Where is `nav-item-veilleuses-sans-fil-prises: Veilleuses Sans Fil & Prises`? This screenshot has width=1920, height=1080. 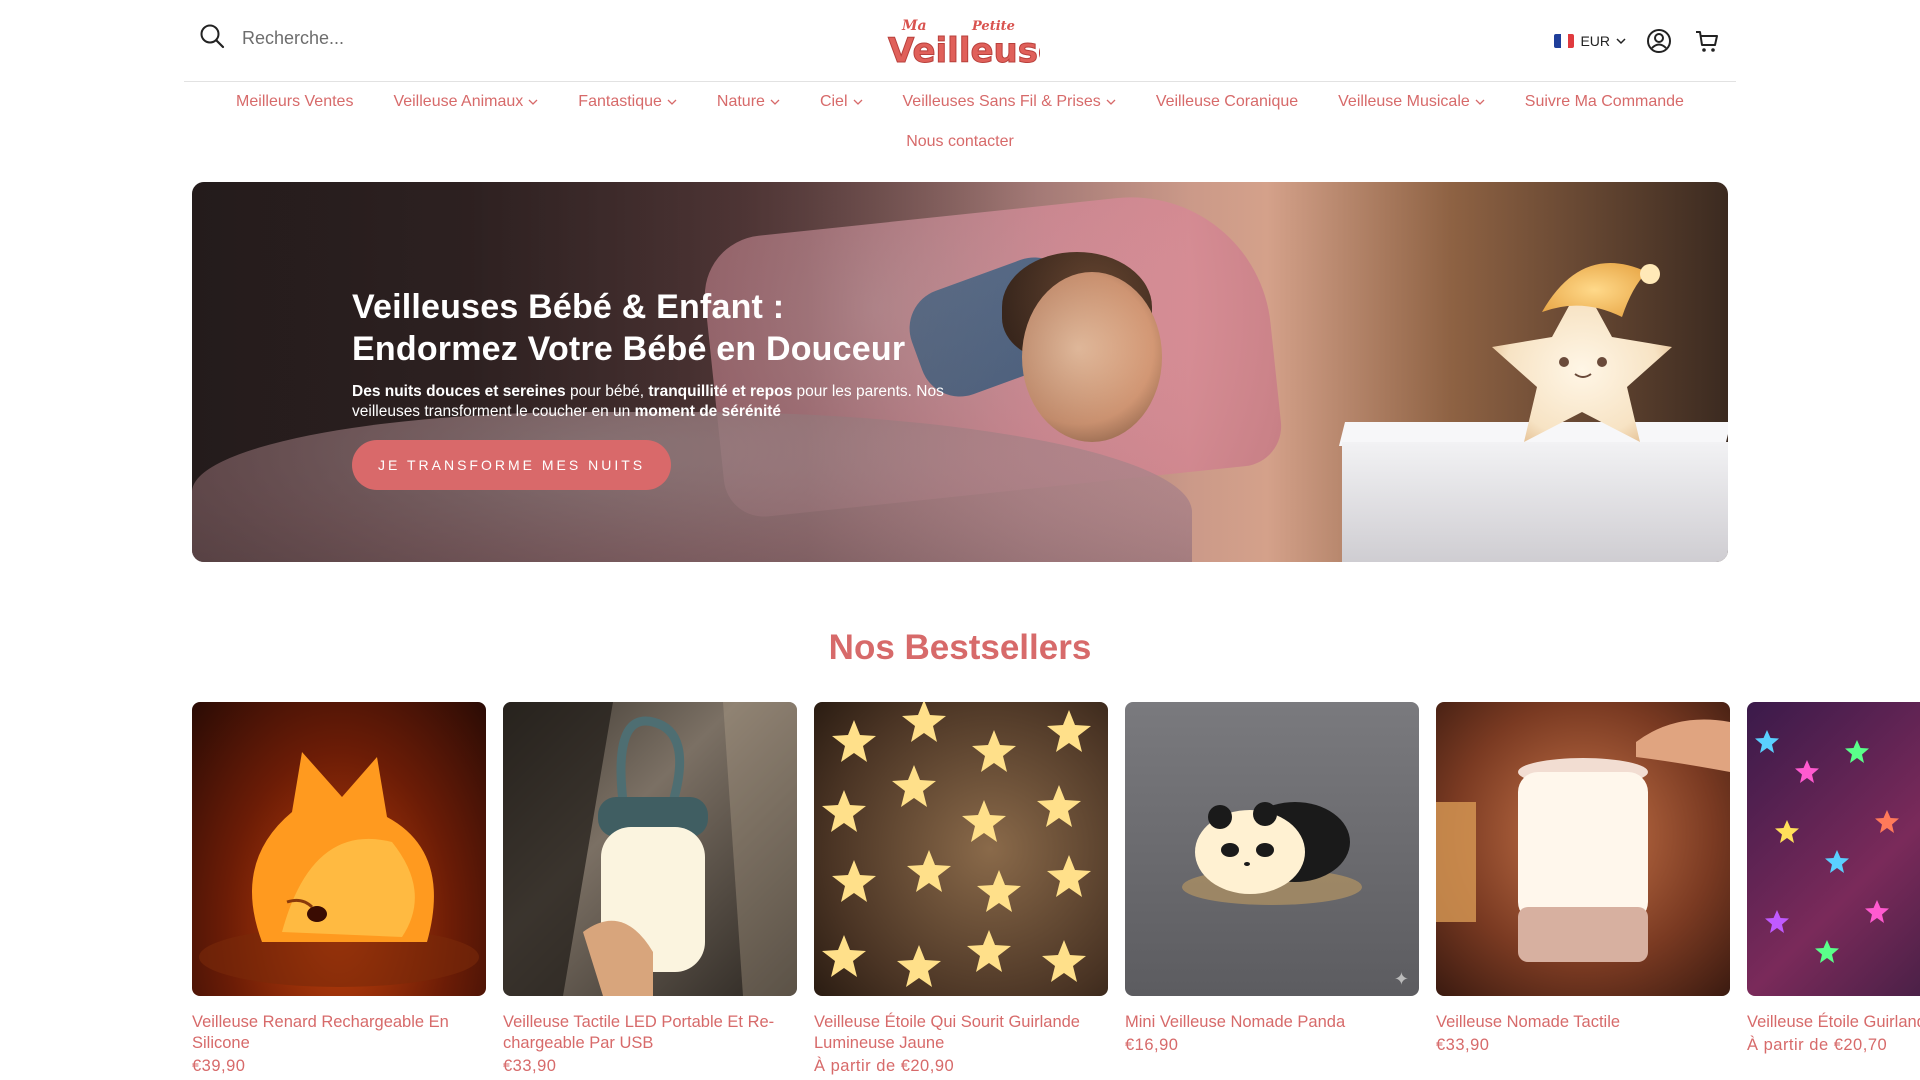
nav-item-veilleuses-sans-fil-prises: Veilleuses Sans Fil & Prises is located at coordinates (1009, 102).